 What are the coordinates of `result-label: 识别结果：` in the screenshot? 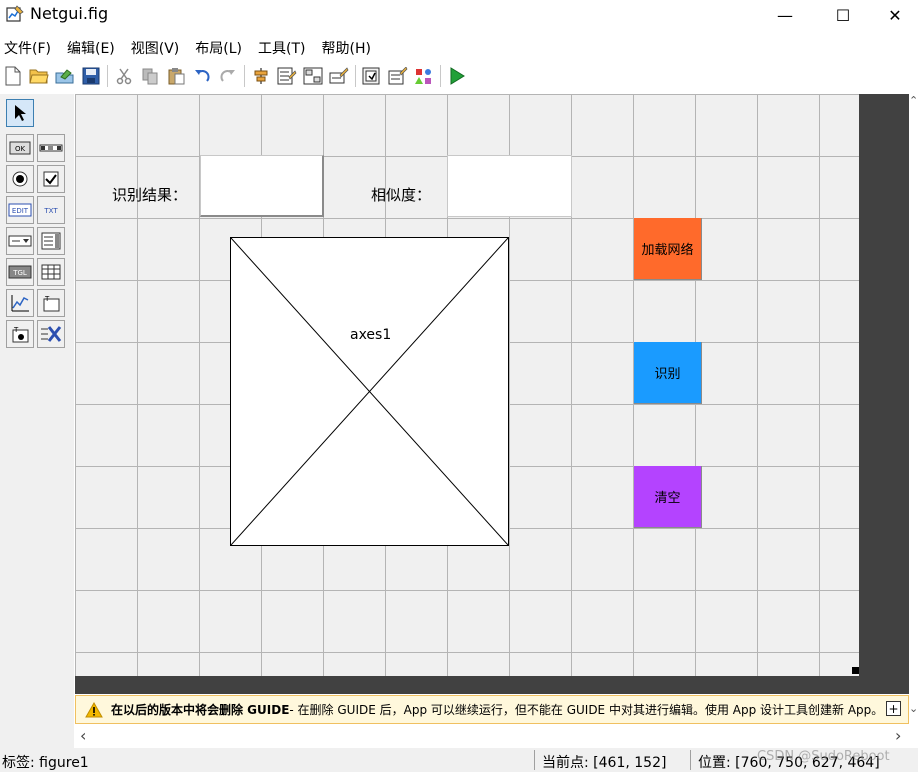 It's located at (150, 195).